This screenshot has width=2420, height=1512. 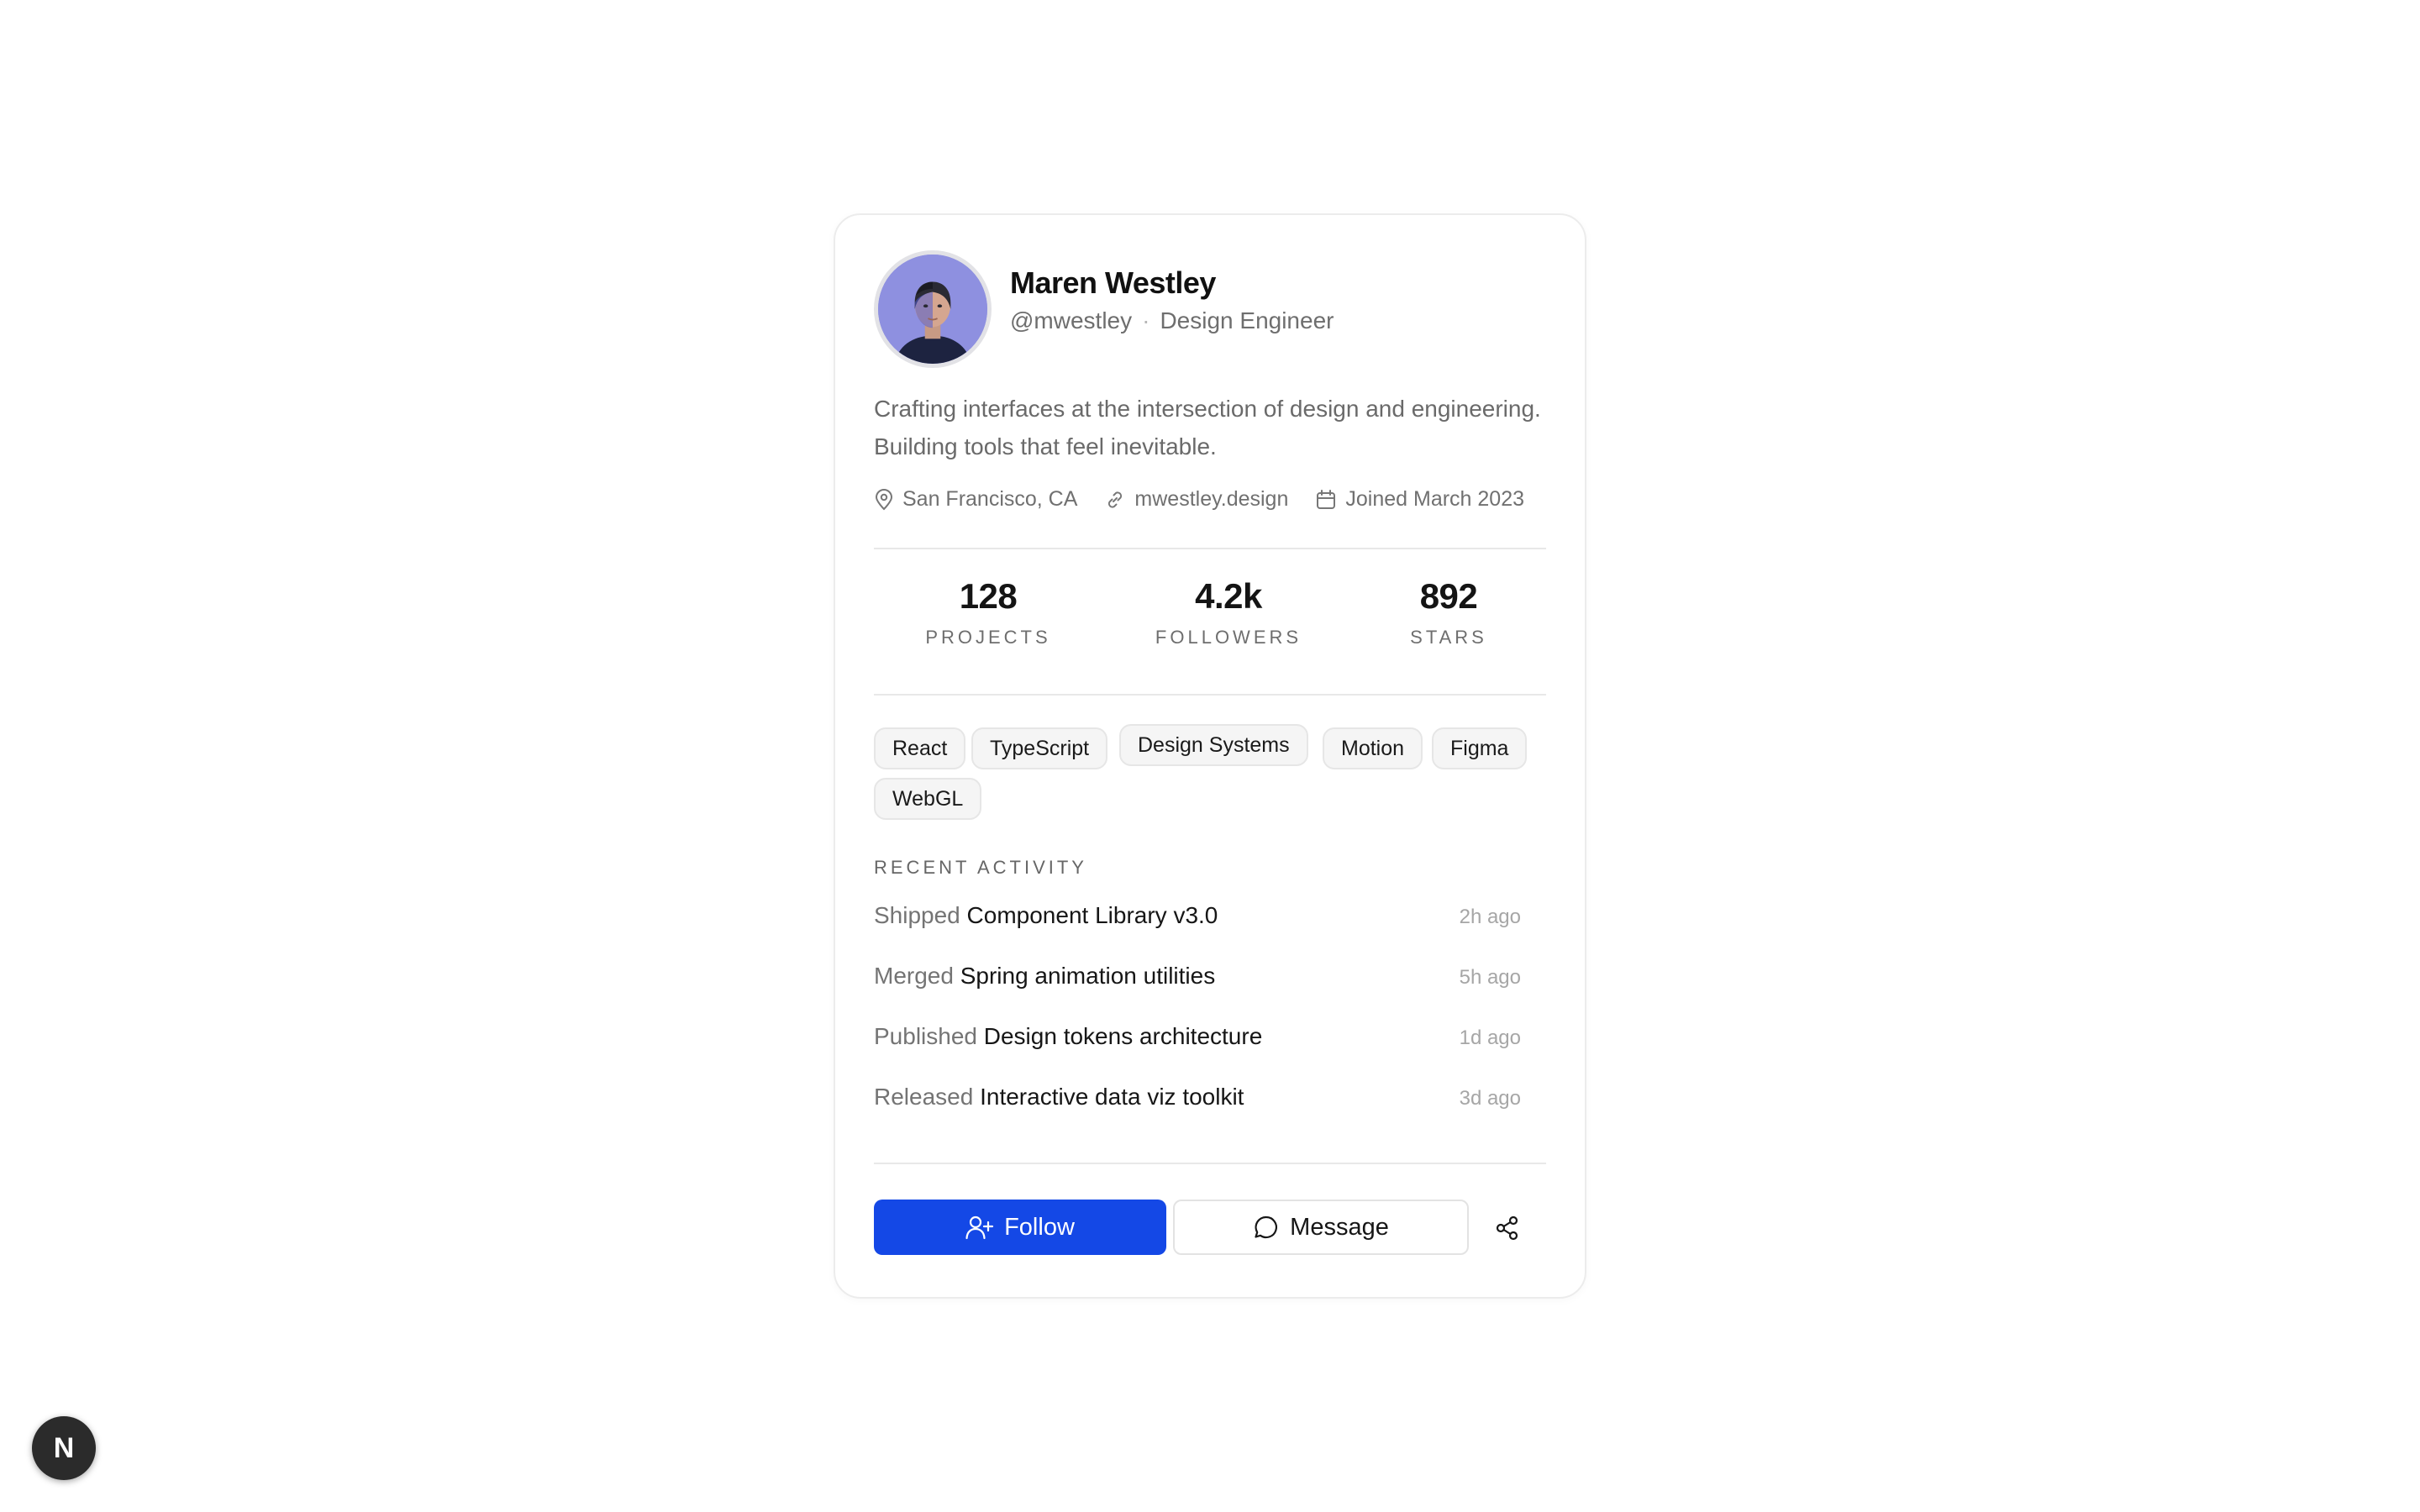 What do you see at coordinates (1092, 915) in the screenshot?
I see `activity-object: Component Library v3.0` at bounding box center [1092, 915].